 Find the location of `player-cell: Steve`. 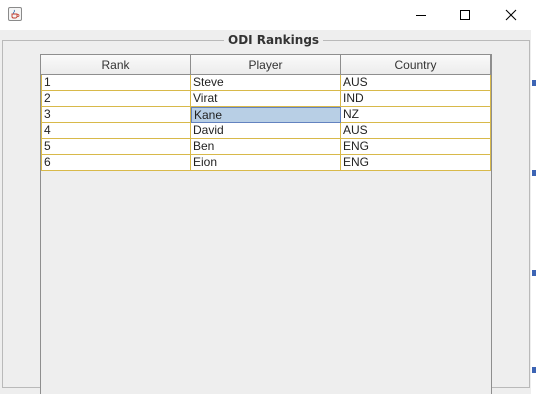

player-cell: Steve is located at coordinates (266, 83).